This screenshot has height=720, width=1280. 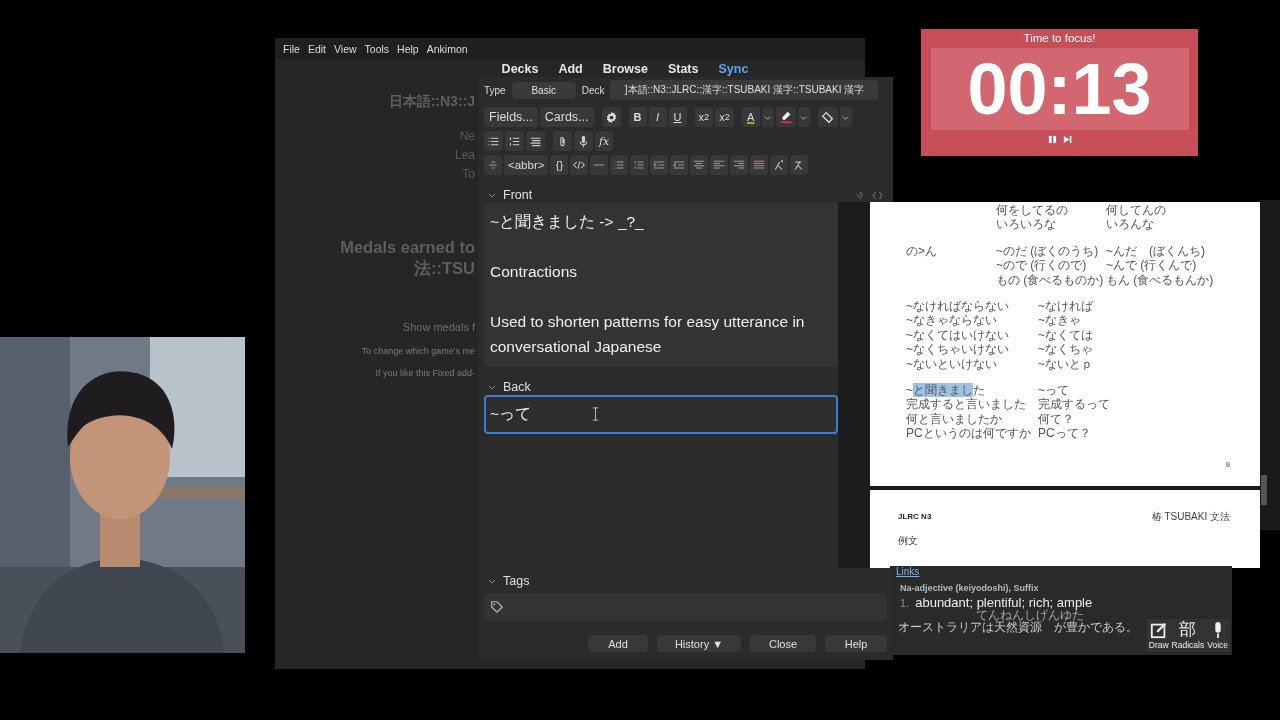 I want to click on dialog-button: History ▼, so click(x=699, y=643).